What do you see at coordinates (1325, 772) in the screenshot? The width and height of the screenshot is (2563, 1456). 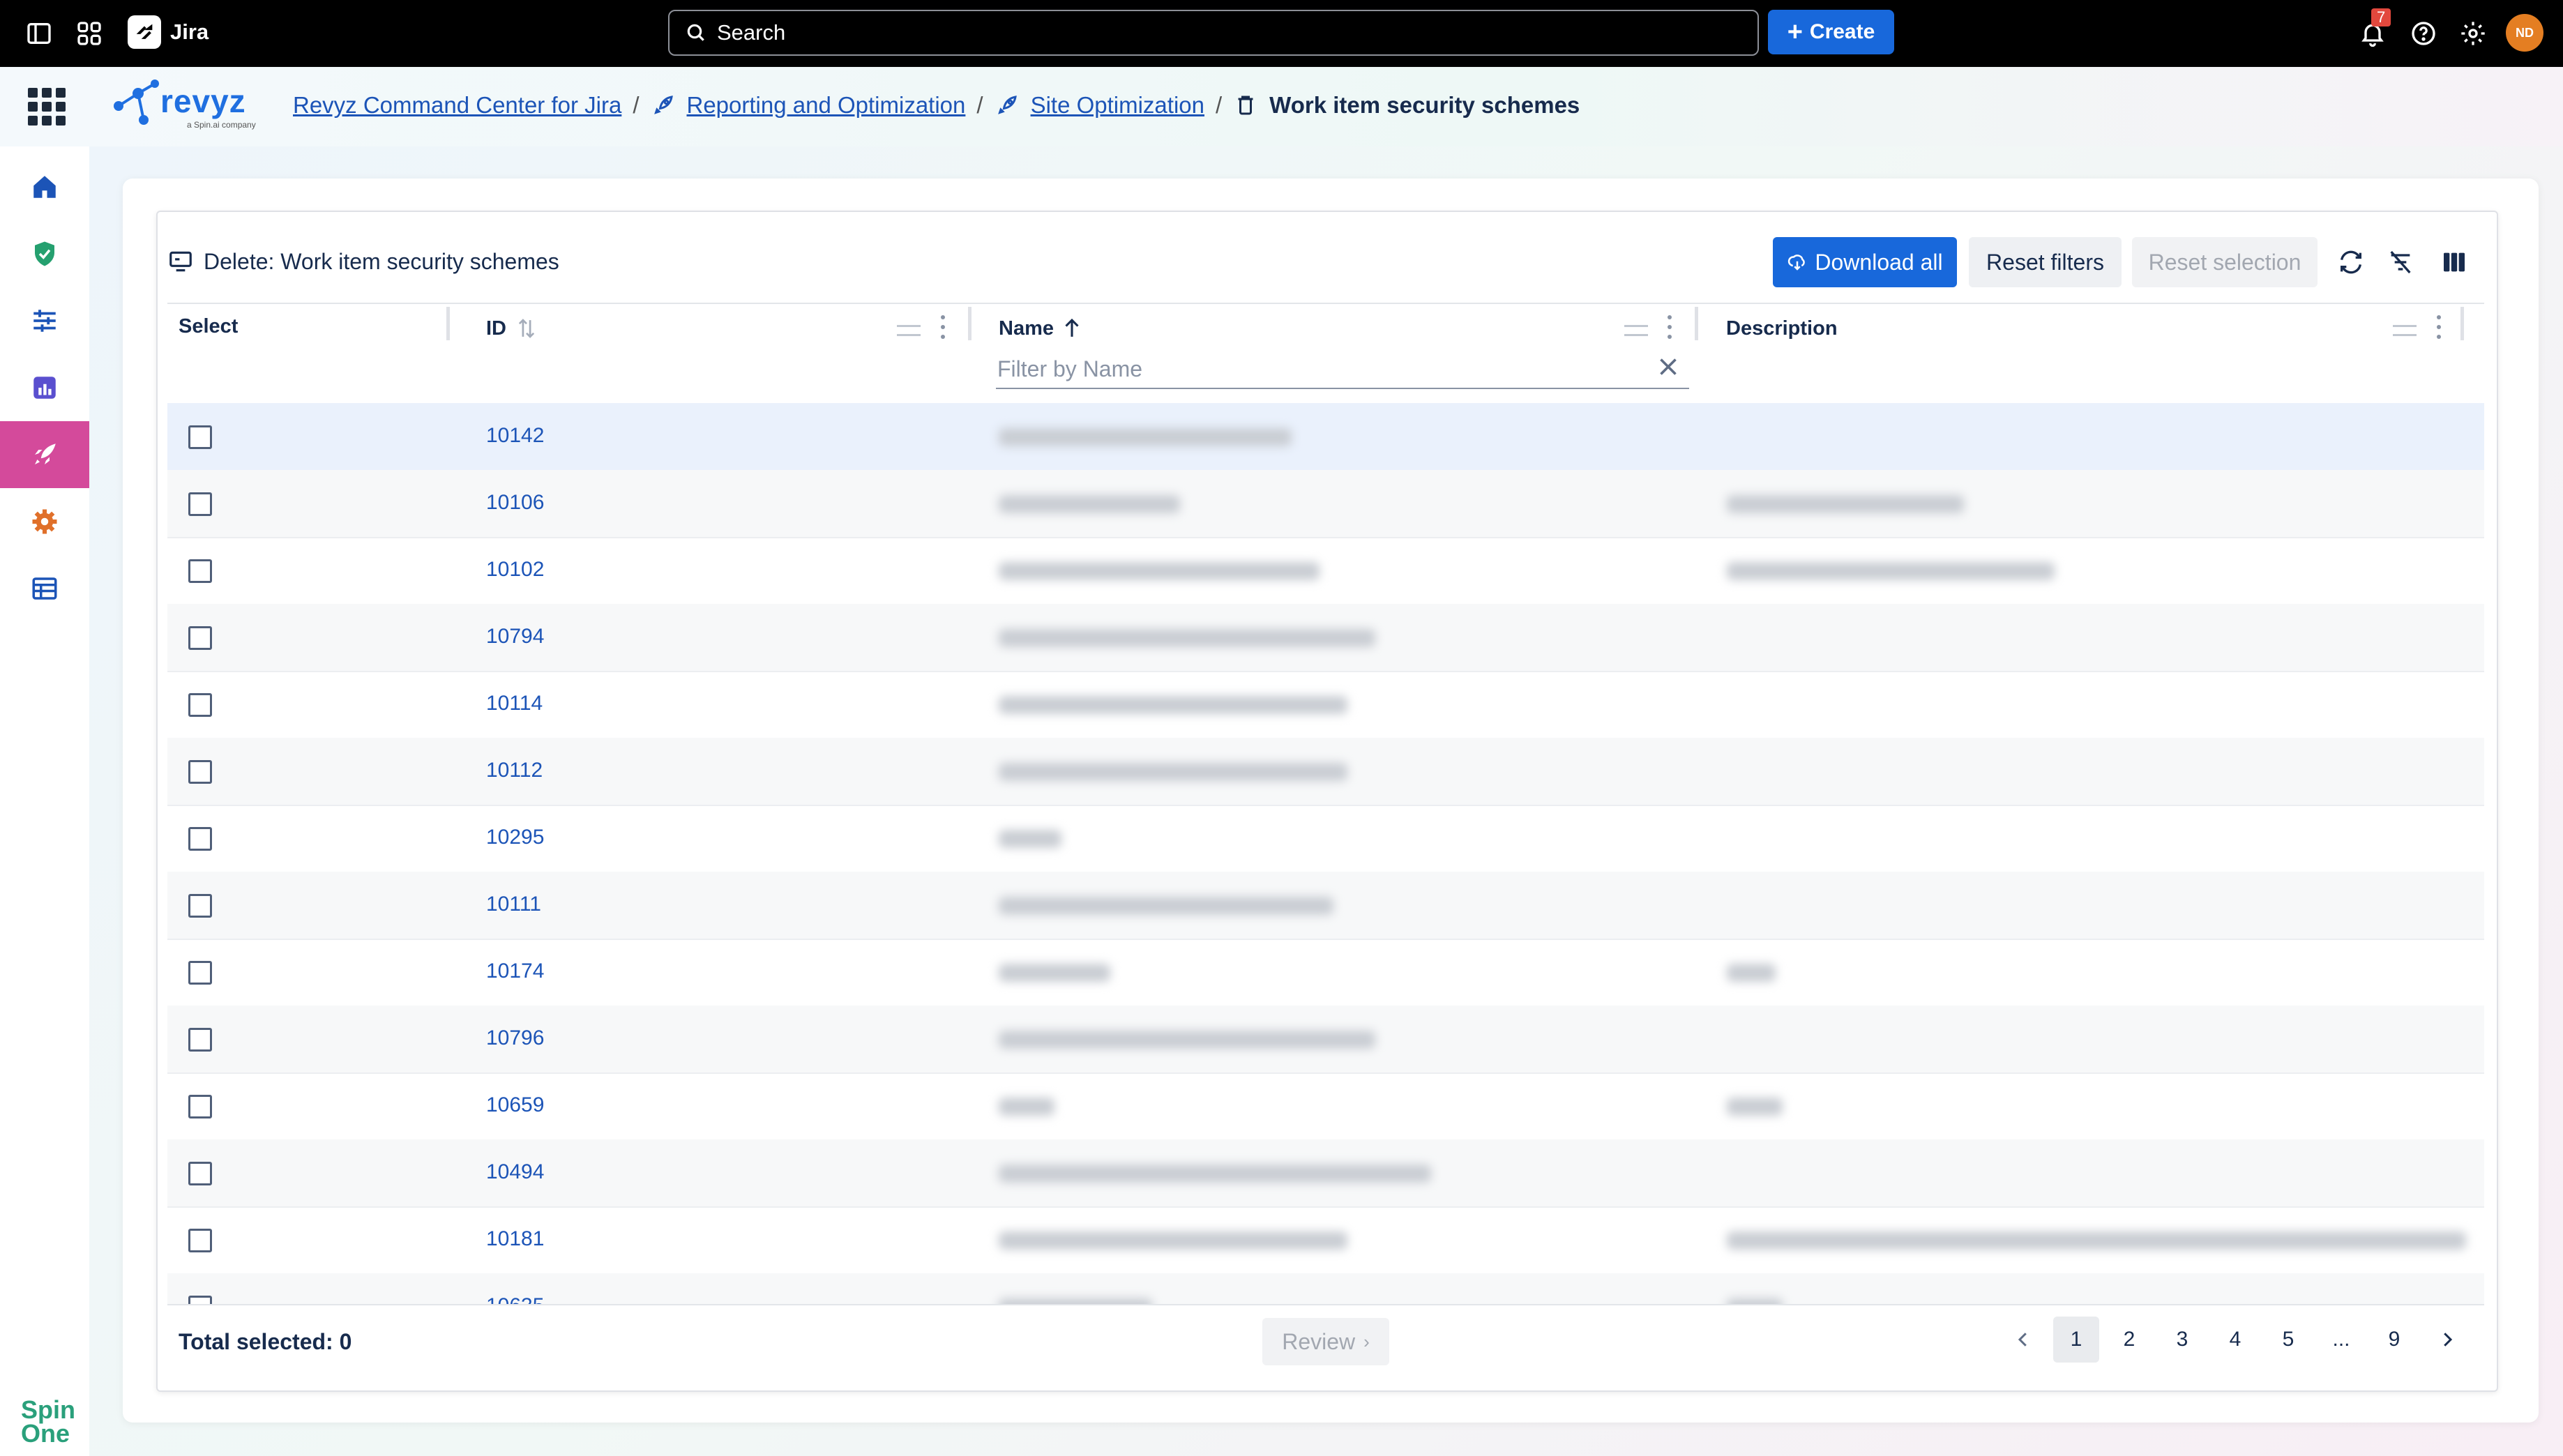 I see `table-row: 10112` at bounding box center [1325, 772].